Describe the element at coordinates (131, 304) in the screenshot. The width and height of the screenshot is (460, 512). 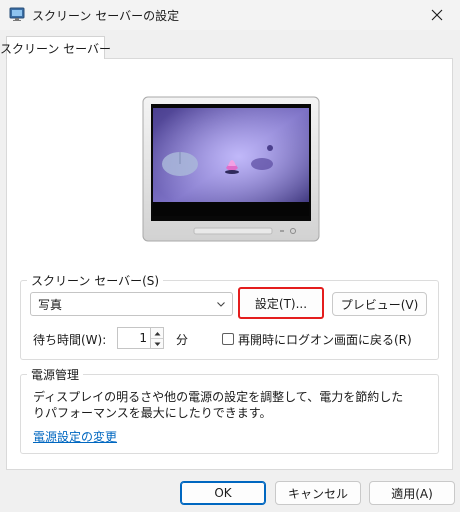
I see `screensaver-select: 写真` at that location.